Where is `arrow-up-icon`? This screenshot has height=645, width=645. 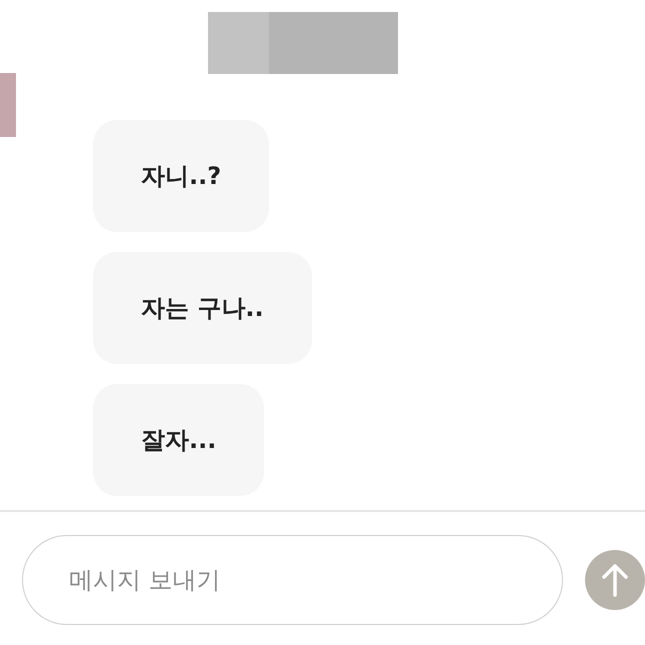
arrow-up-icon is located at coordinates (615, 580).